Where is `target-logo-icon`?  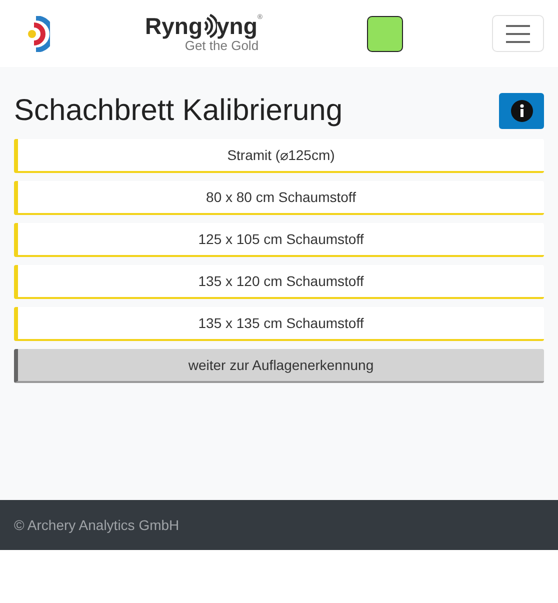 target-logo-icon is located at coordinates (38, 34).